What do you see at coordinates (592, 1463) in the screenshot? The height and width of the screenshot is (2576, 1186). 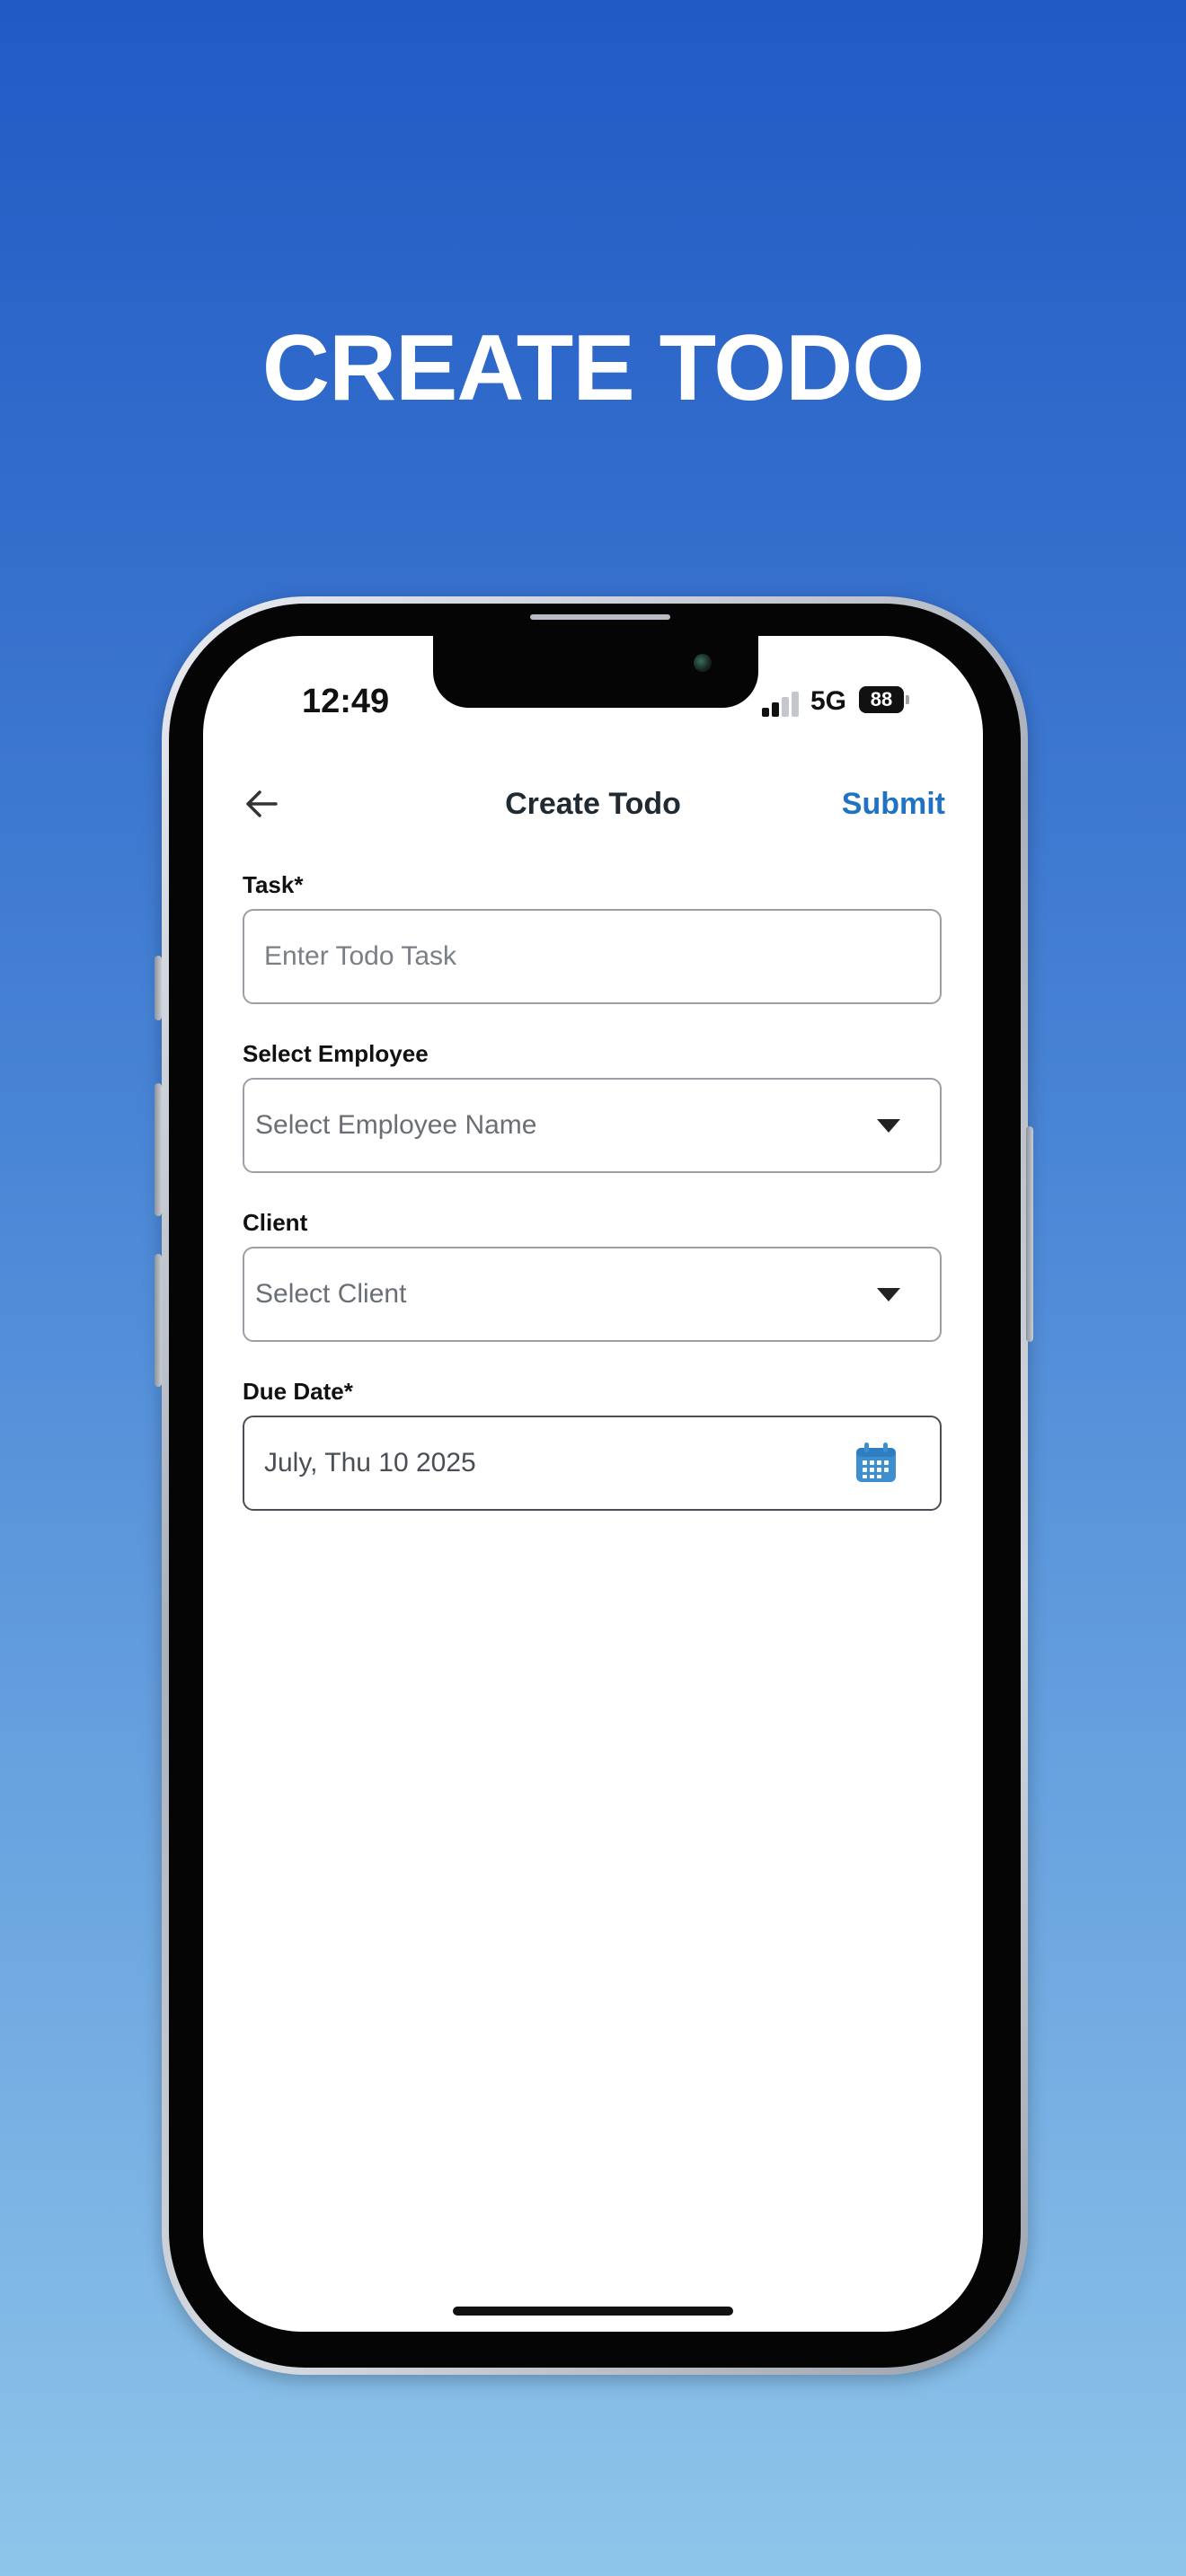 I see `due-date-field: July, Thu 10 2025` at bounding box center [592, 1463].